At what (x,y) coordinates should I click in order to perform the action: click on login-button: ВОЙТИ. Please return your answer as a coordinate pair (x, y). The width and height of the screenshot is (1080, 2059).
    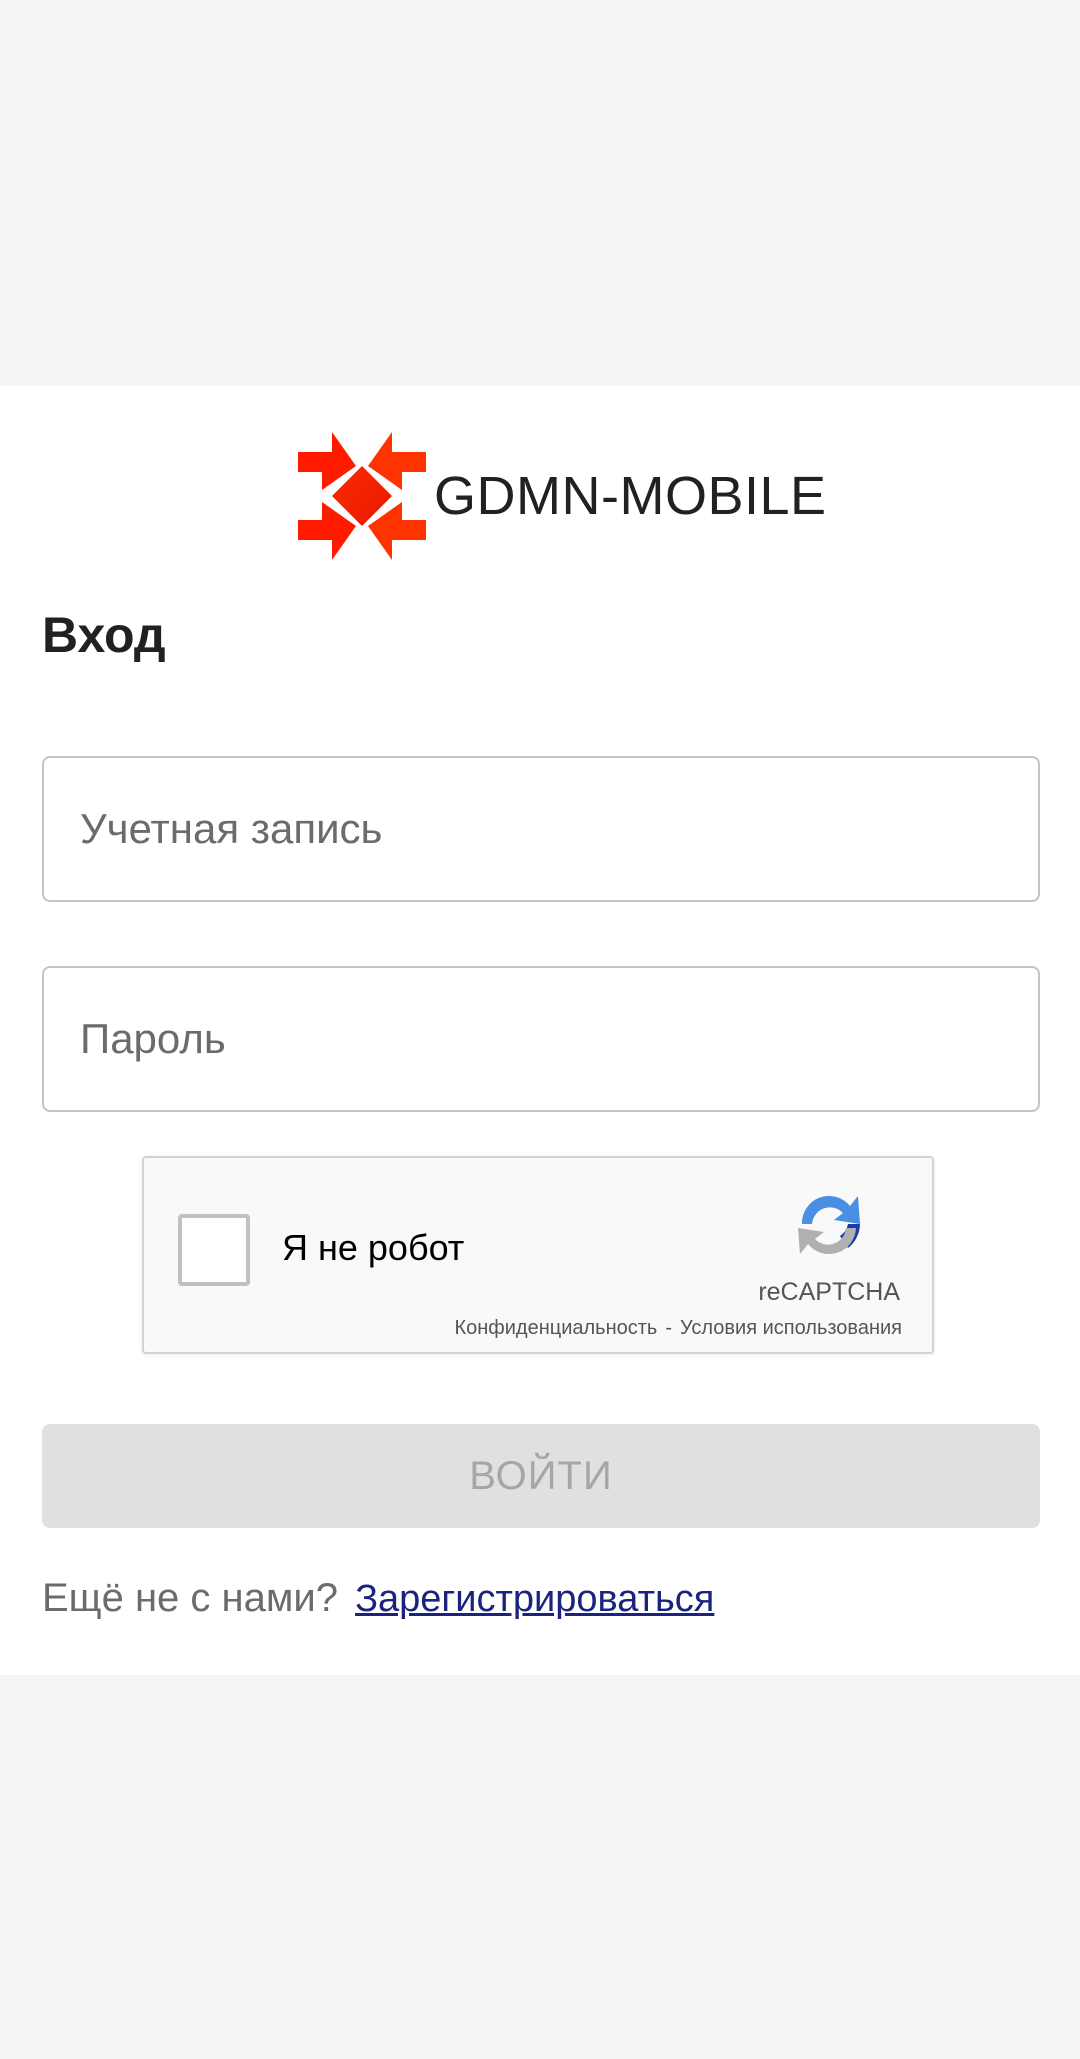
    Looking at the image, I should click on (541, 1476).